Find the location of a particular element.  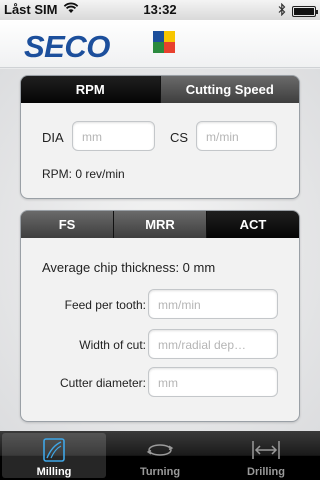

tab-turning-label: Turning is located at coordinates (160, 472).